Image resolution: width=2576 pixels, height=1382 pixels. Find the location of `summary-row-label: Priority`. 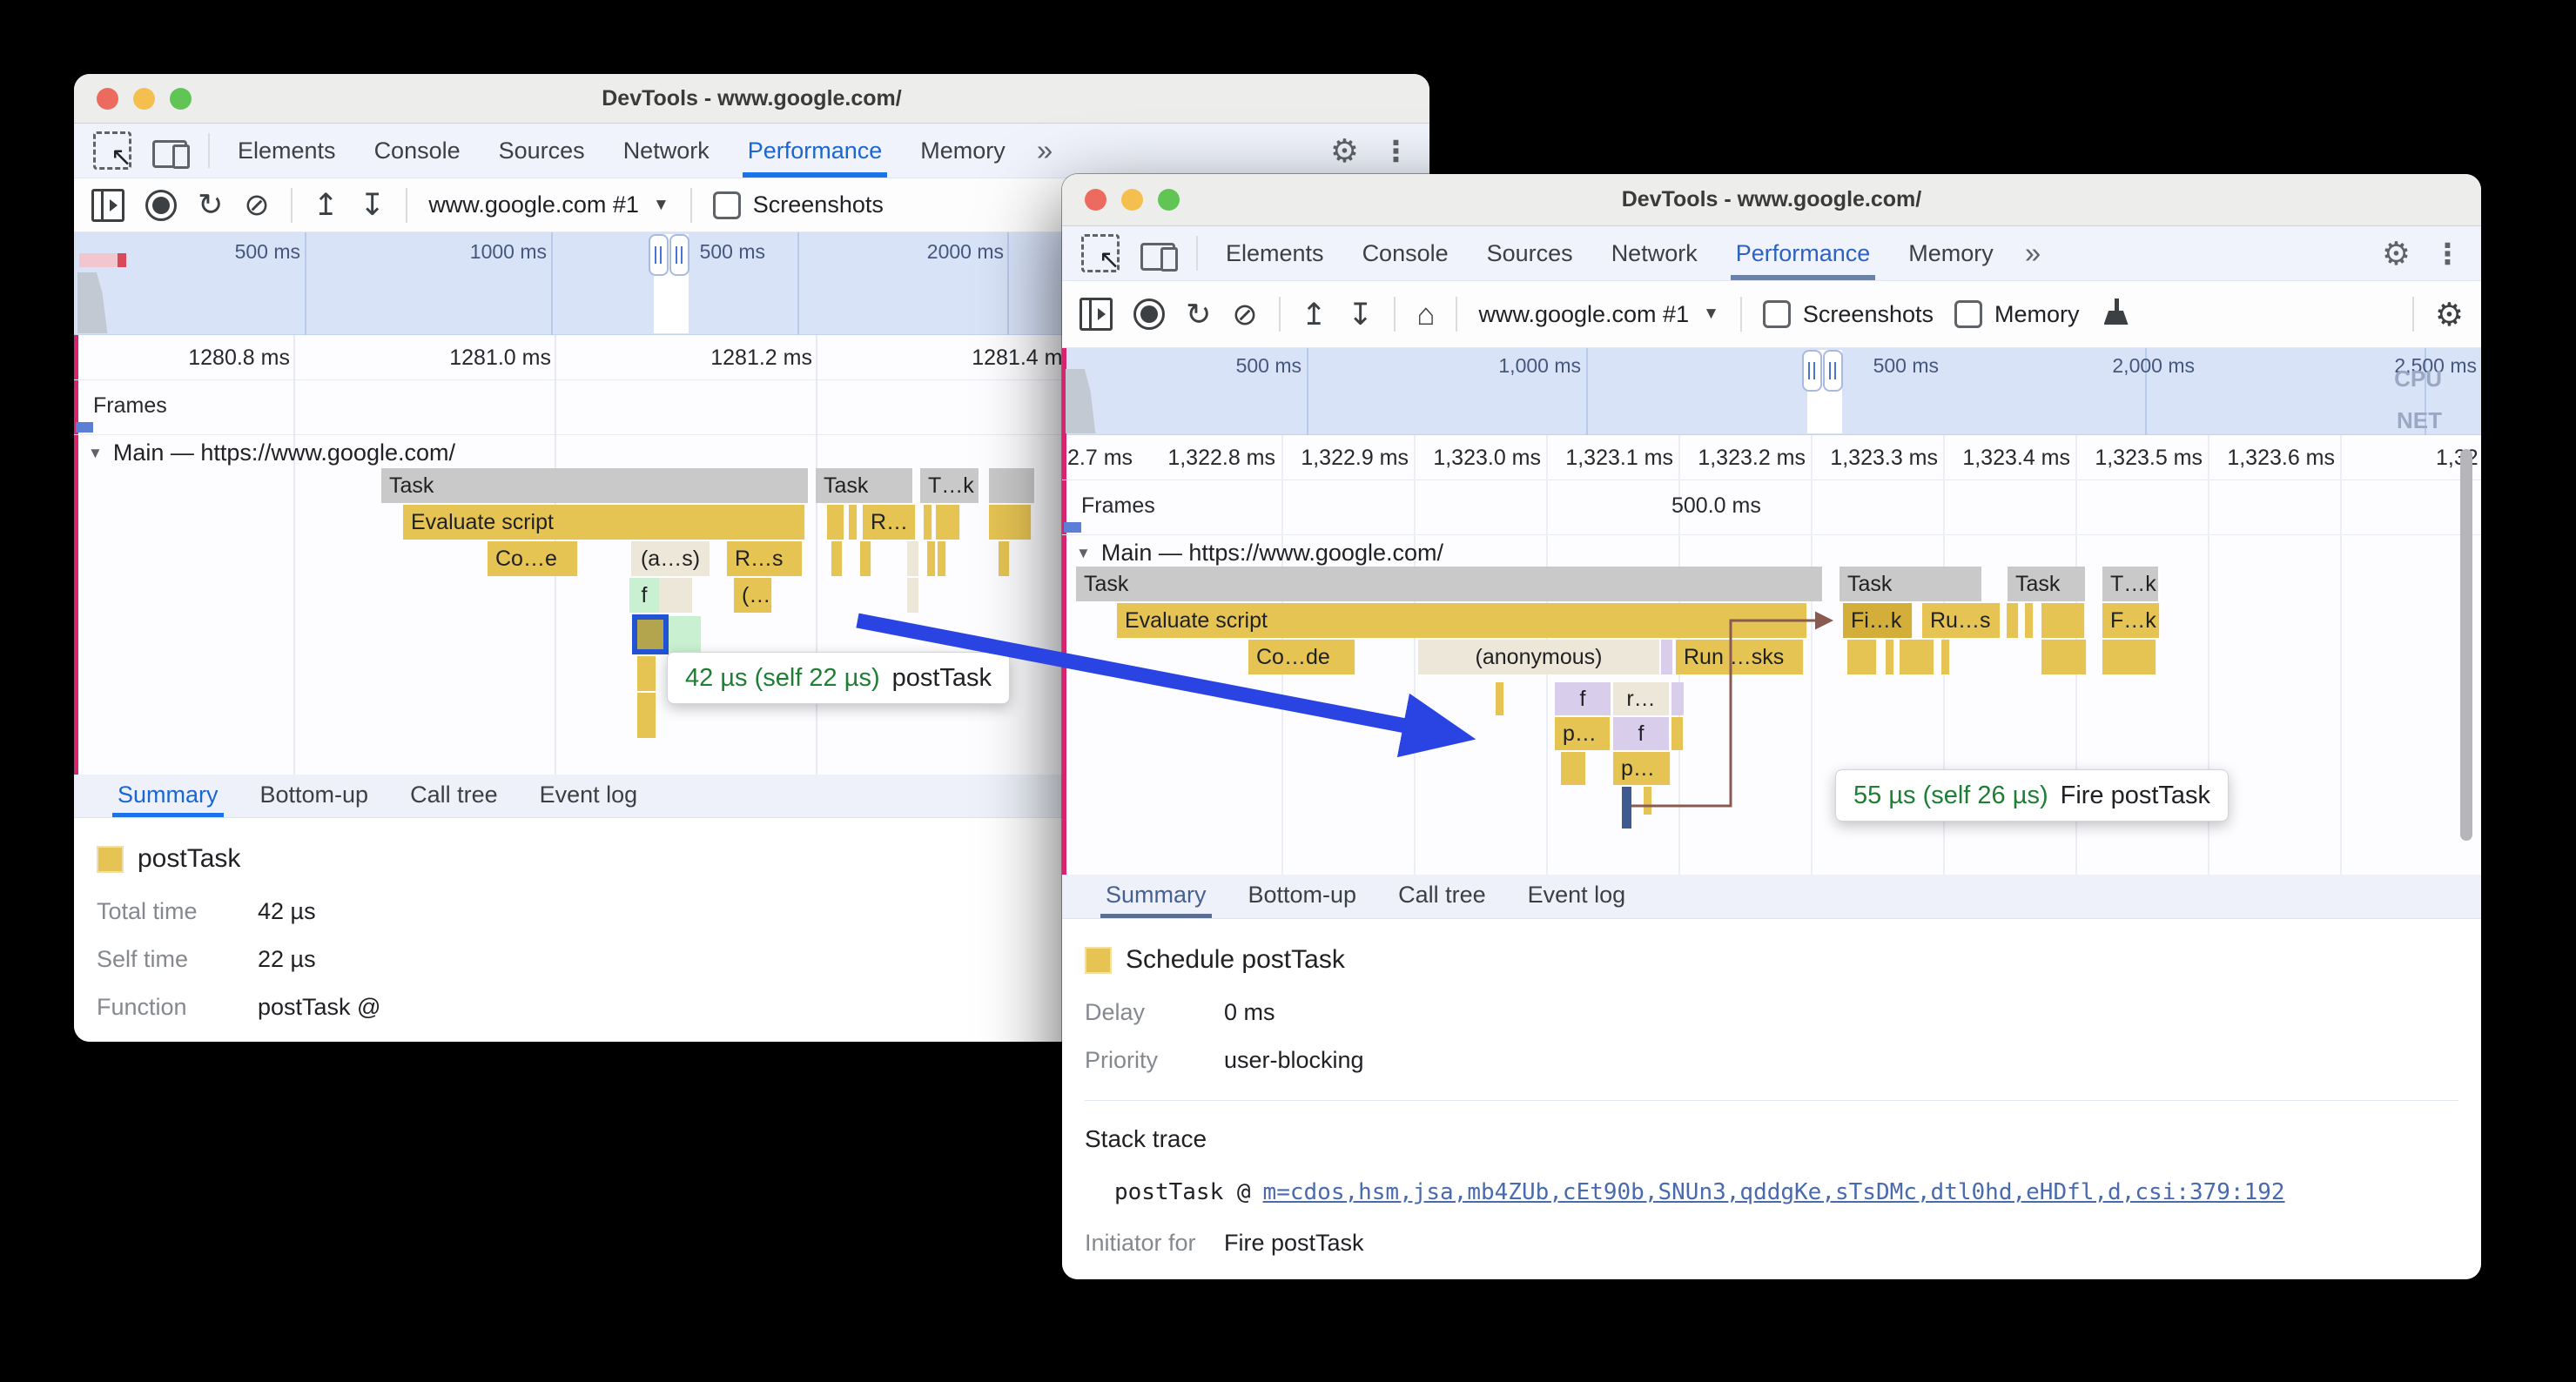

summary-row-label: Priority is located at coordinates (1122, 1060).